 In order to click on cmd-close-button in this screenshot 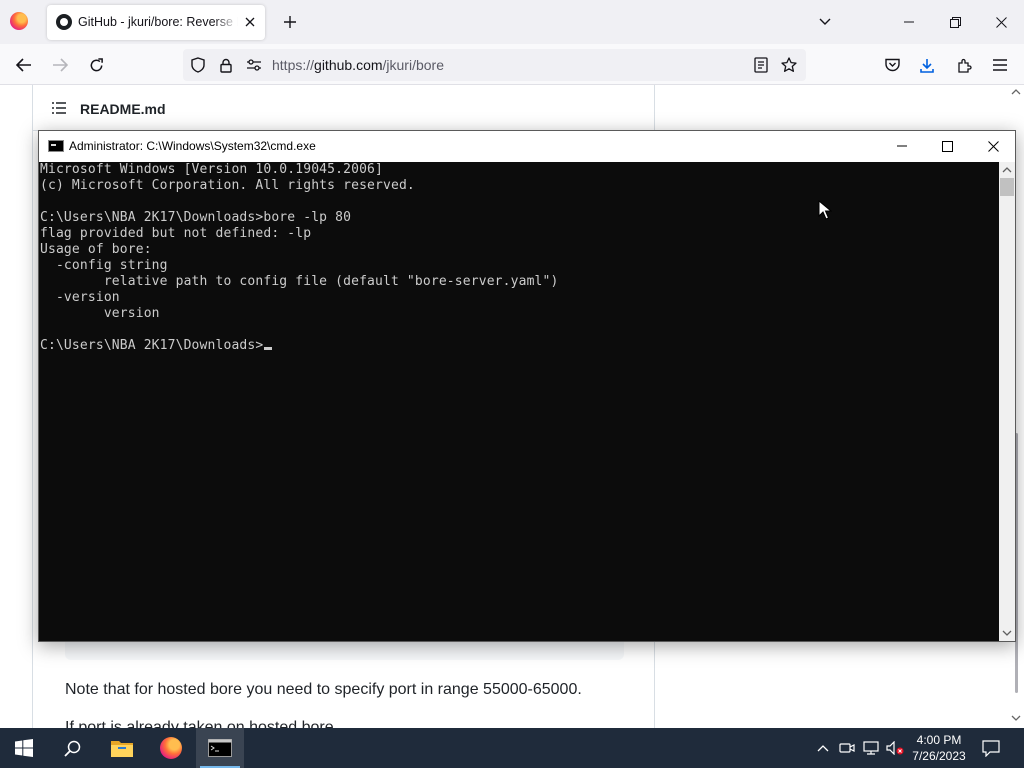, I will do `click(993, 146)`.